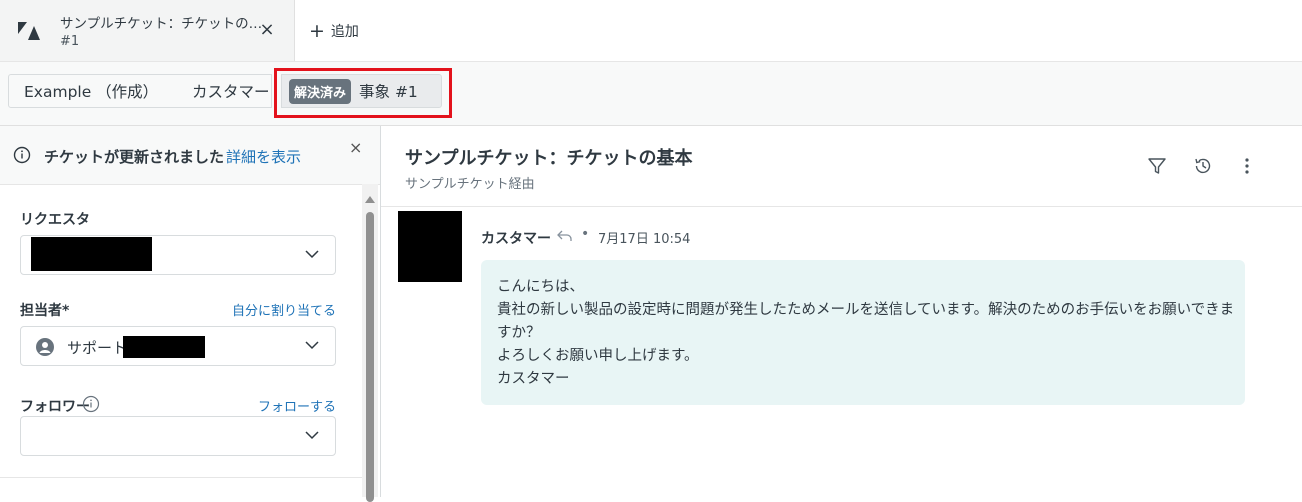 The height and width of the screenshot is (502, 1302). I want to click on history-icon, so click(1203, 166).